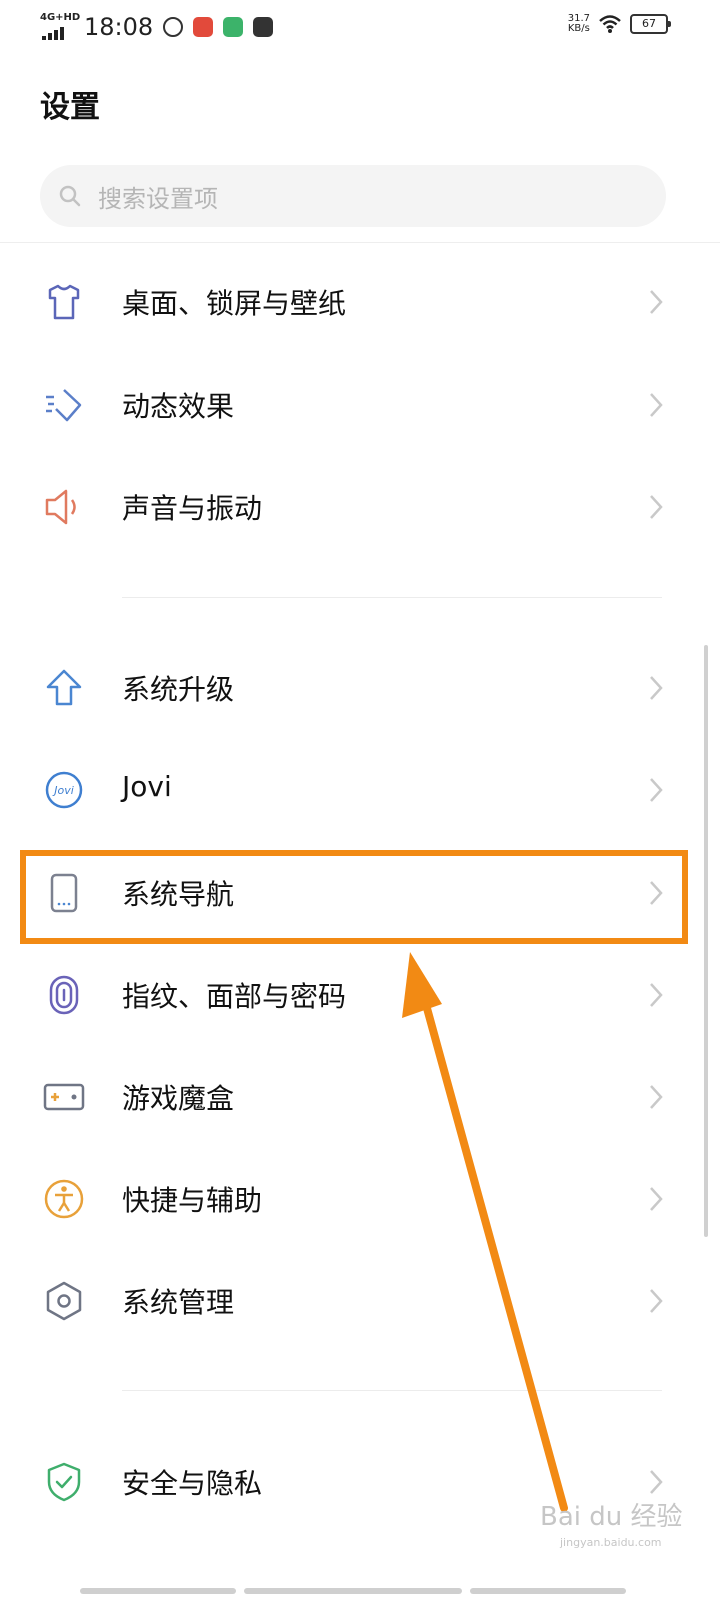 The image size is (720, 1600). I want to click on settings-item-fingerprint-face-password: 指纹、面部与密码, so click(360, 995).